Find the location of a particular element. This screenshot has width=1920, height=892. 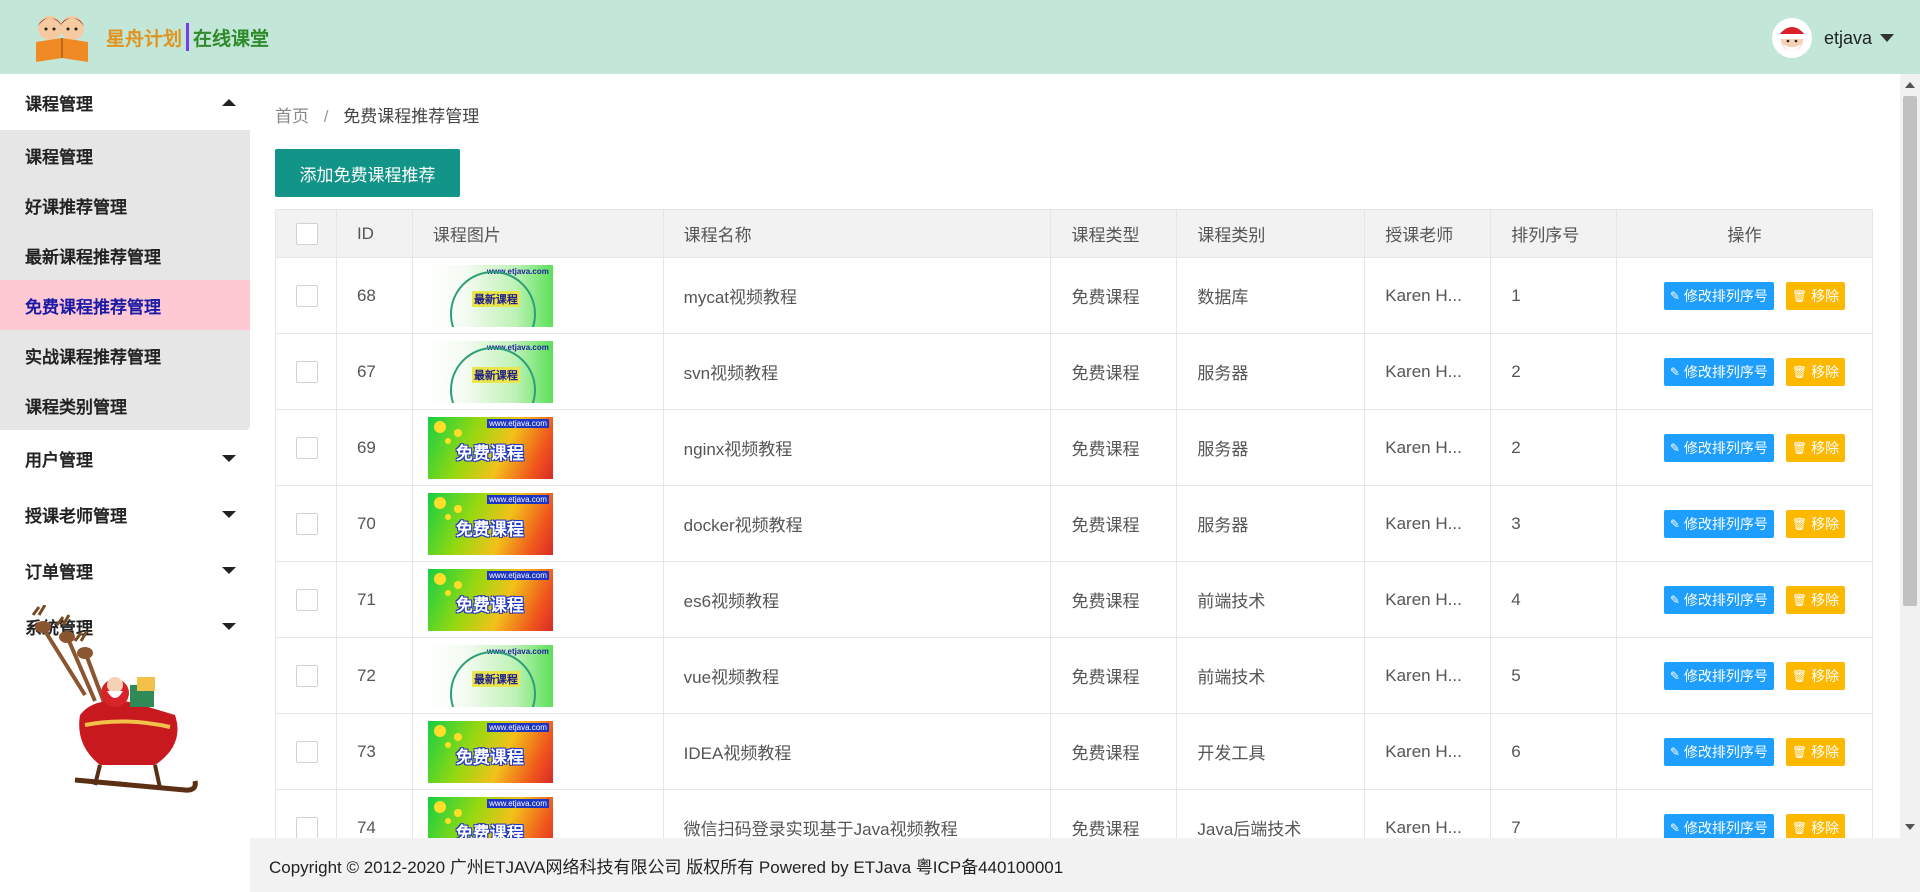

cell-category: Java后端技术 is located at coordinates (1271, 813).